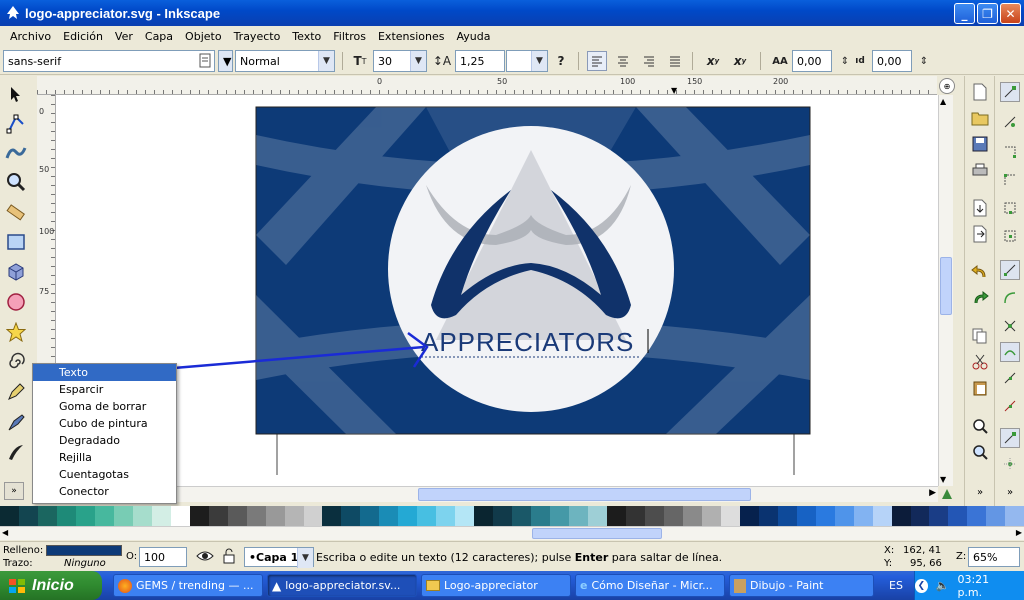 Image resolution: width=1024 pixels, height=600 pixels. Describe the element at coordinates (947, 86) in the screenshot. I see `zoom-correction-icon: ⊕` at that location.